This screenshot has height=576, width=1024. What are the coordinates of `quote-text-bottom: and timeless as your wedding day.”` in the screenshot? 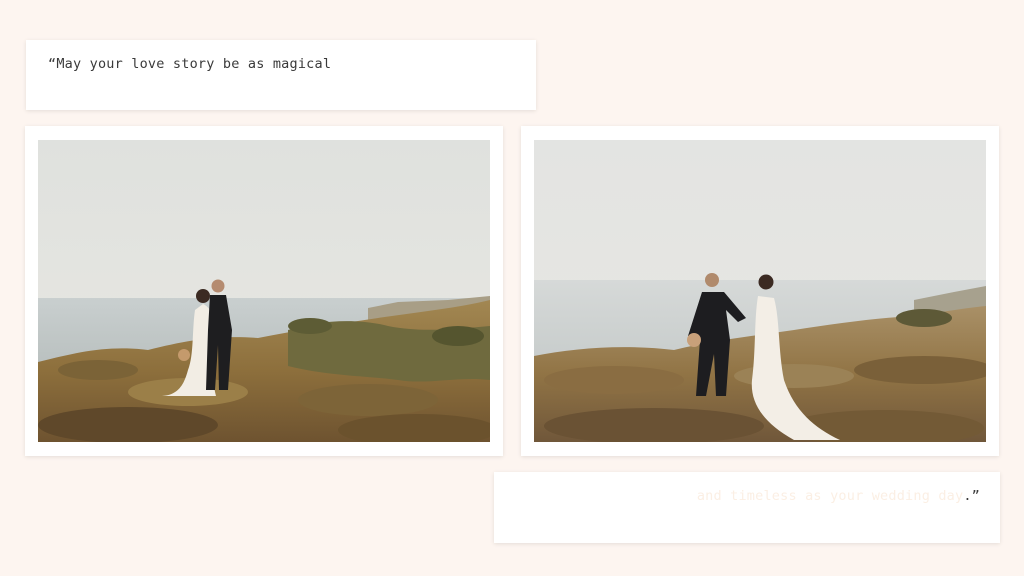 It's located at (838, 496).